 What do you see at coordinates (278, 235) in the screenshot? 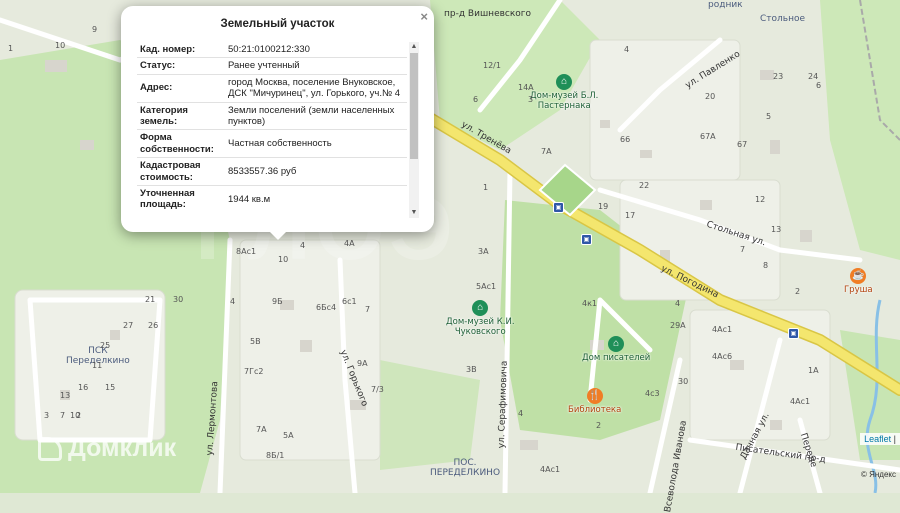
I see `popup-tip` at bounding box center [278, 235].